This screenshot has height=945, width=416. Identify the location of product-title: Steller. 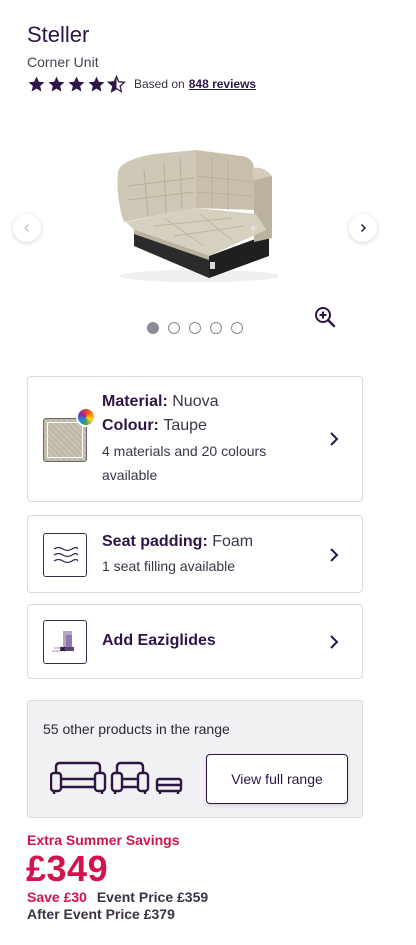
(58, 34).